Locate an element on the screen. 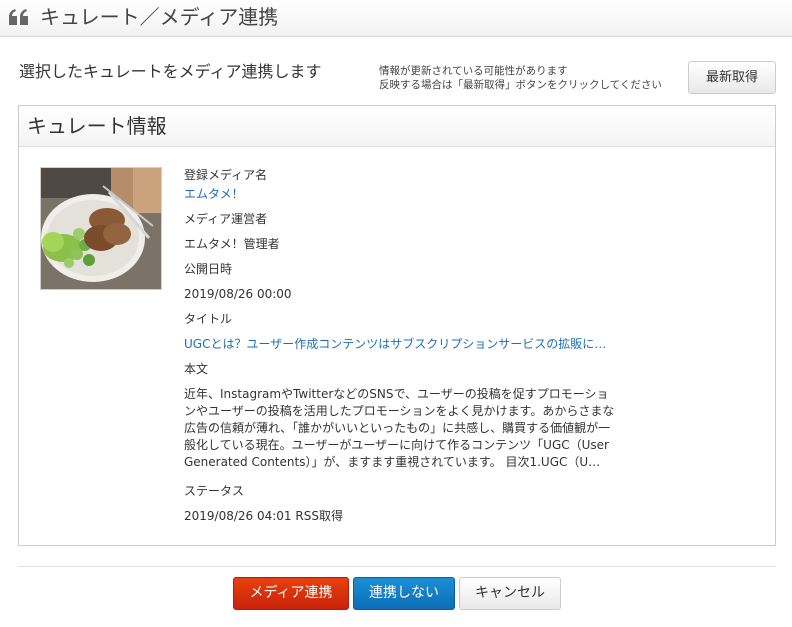  curate-thumbnail is located at coordinates (101, 228).